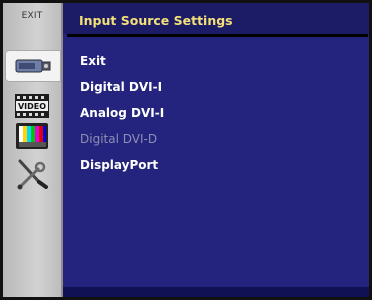 The image size is (372, 300). I want to click on header-divider, so click(217, 35).